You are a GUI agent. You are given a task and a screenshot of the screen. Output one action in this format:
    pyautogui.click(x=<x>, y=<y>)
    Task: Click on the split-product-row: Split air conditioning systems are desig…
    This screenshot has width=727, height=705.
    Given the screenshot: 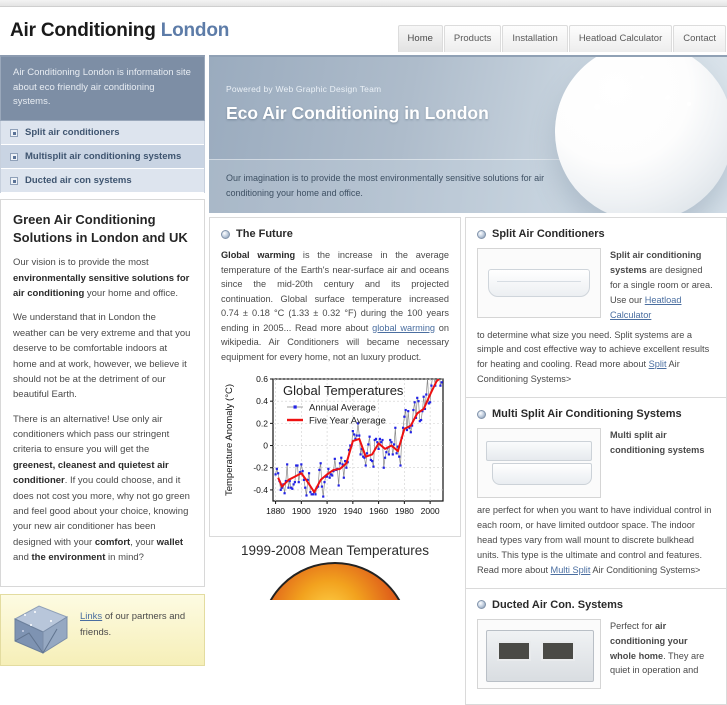 What is the action you would take?
    pyautogui.click(x=596, y=285)
    